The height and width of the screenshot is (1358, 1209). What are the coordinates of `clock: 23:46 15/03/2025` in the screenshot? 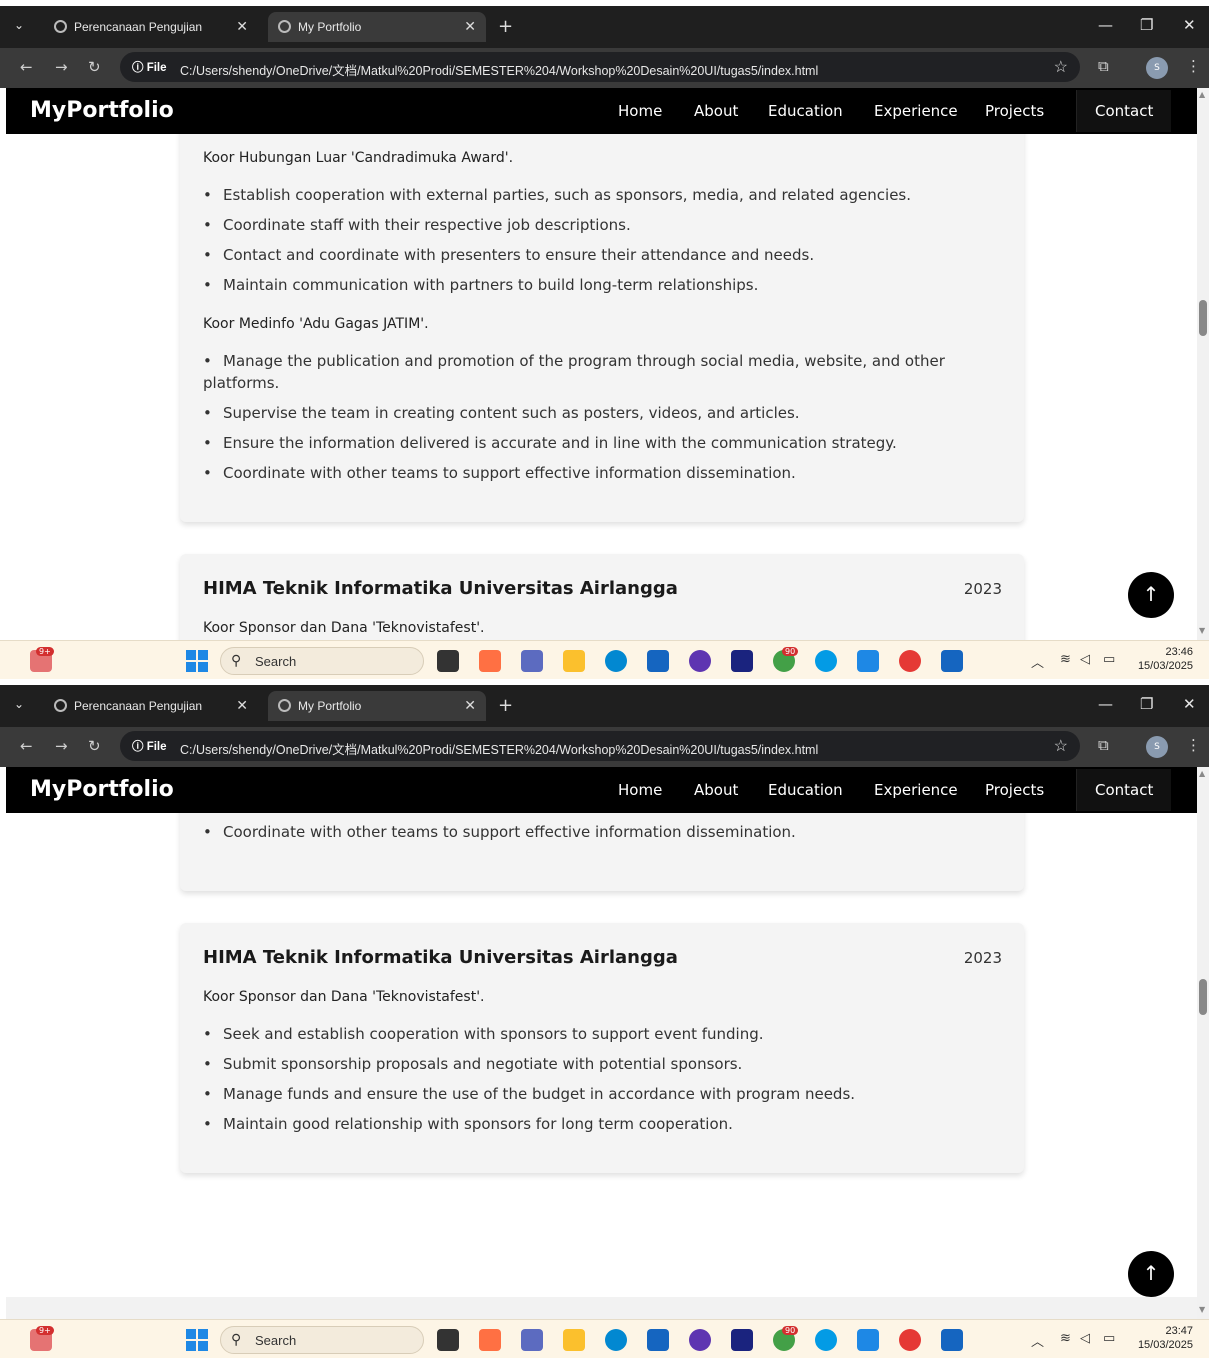 It's located at (1165, 659).